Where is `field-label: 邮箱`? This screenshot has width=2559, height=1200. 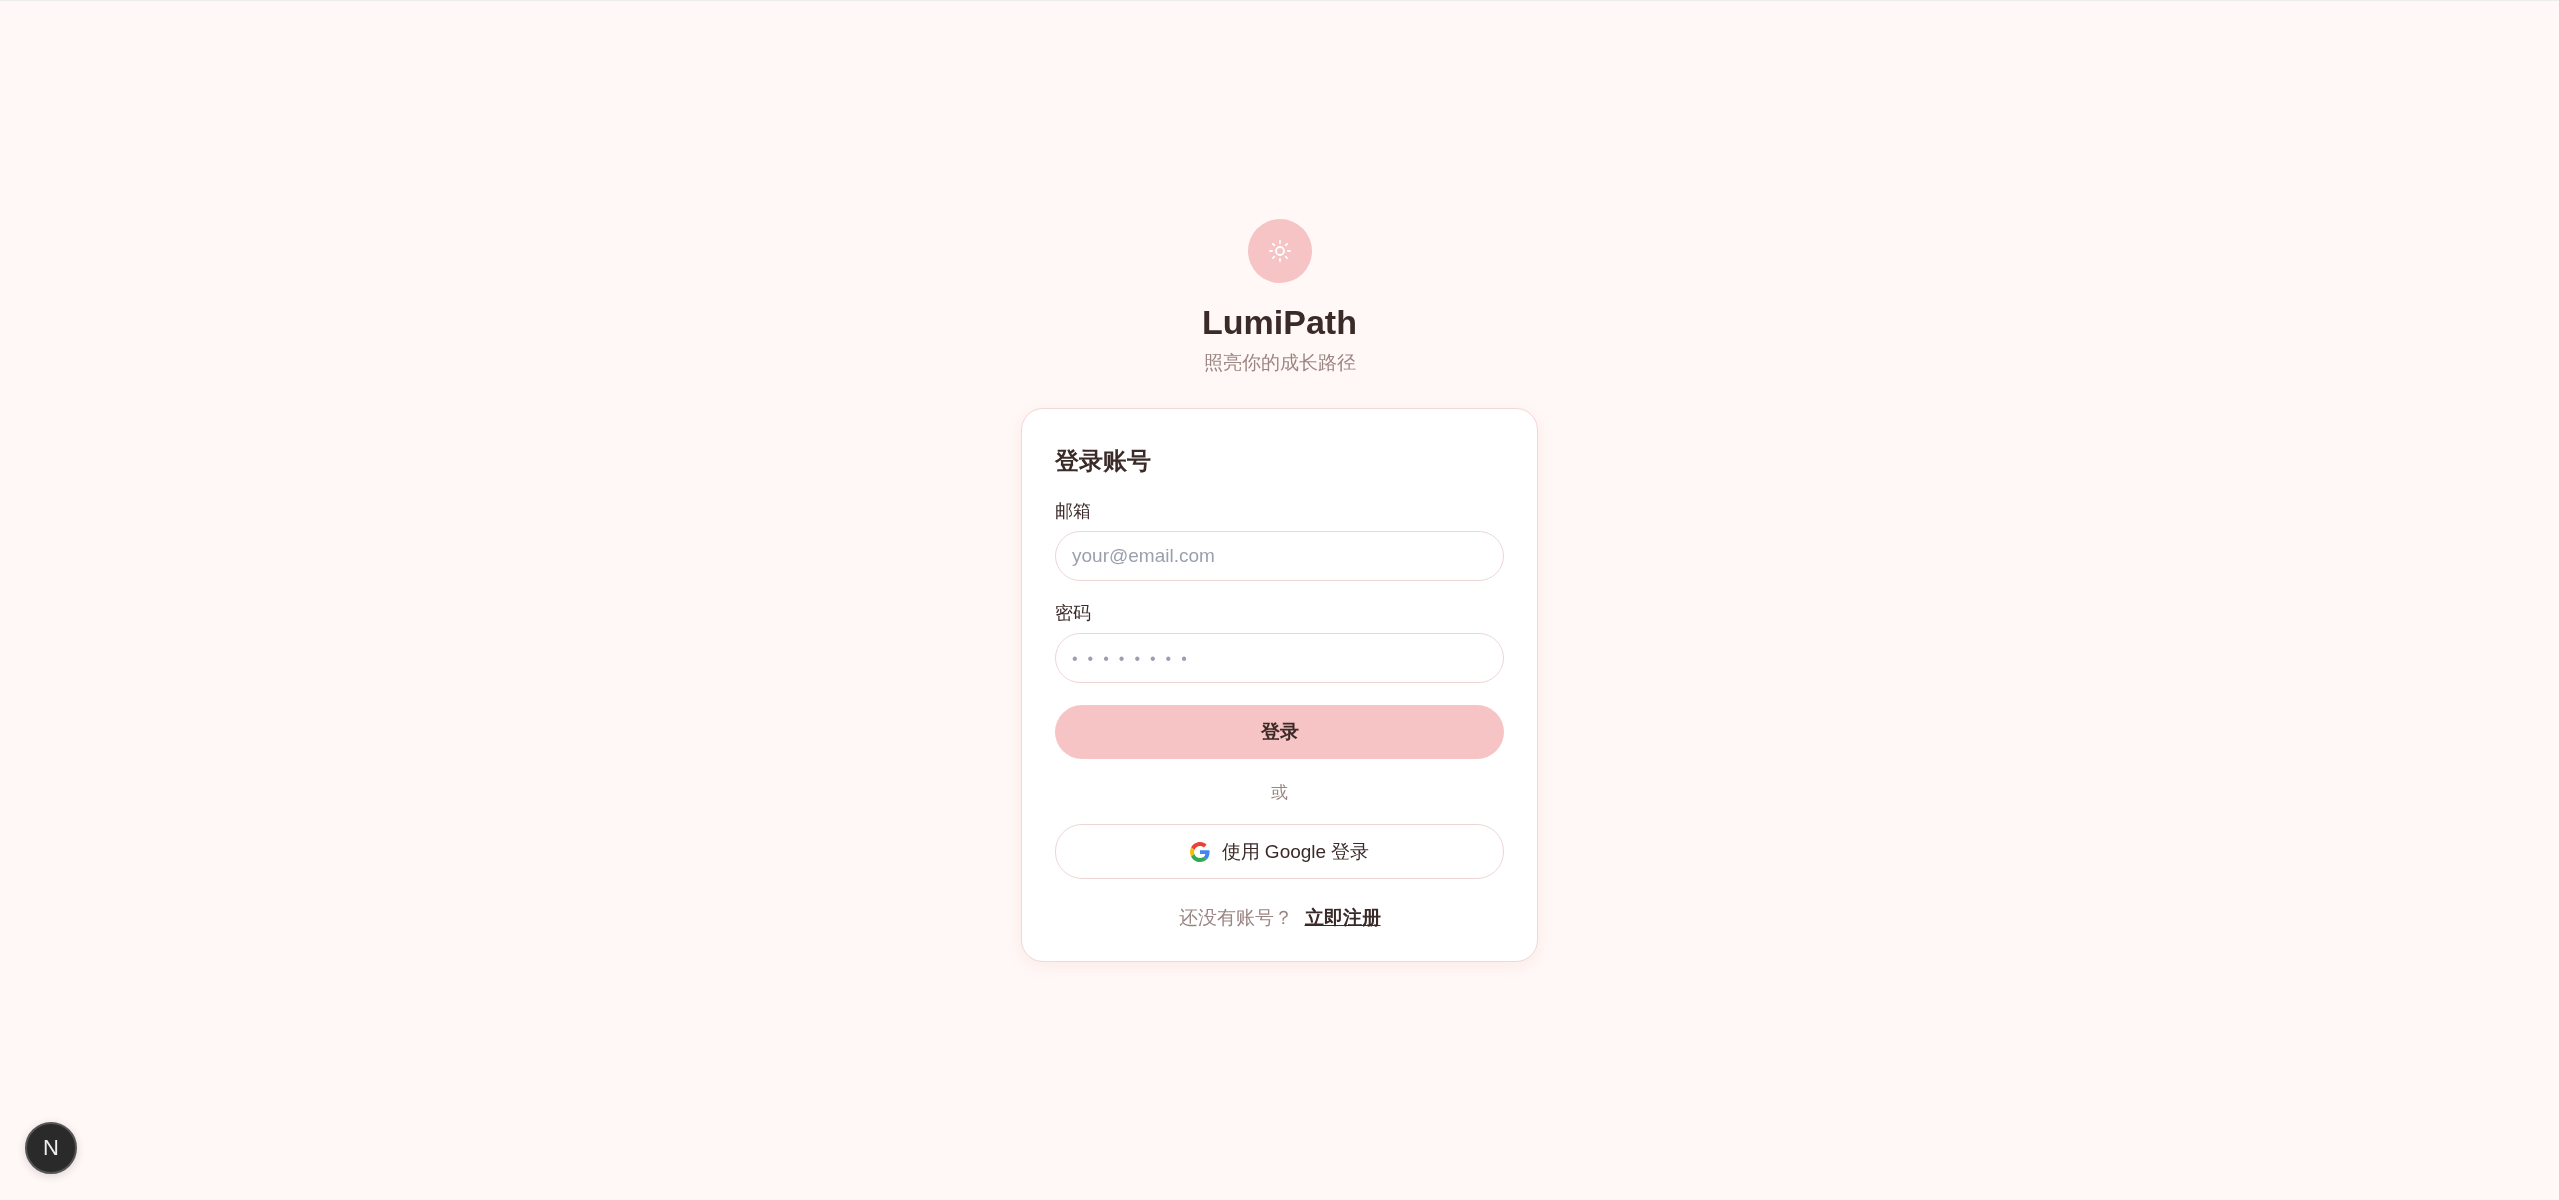
field-label: 邮箱 is located at coordinates (1073, 511).